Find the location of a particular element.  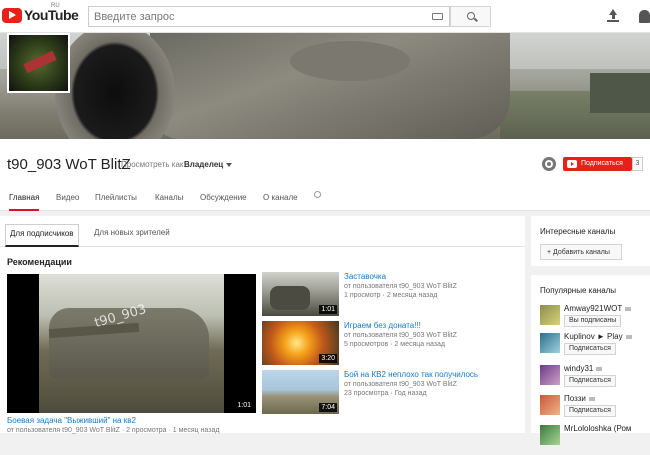

video-age: Год назад is located at coordinates (410, 393).